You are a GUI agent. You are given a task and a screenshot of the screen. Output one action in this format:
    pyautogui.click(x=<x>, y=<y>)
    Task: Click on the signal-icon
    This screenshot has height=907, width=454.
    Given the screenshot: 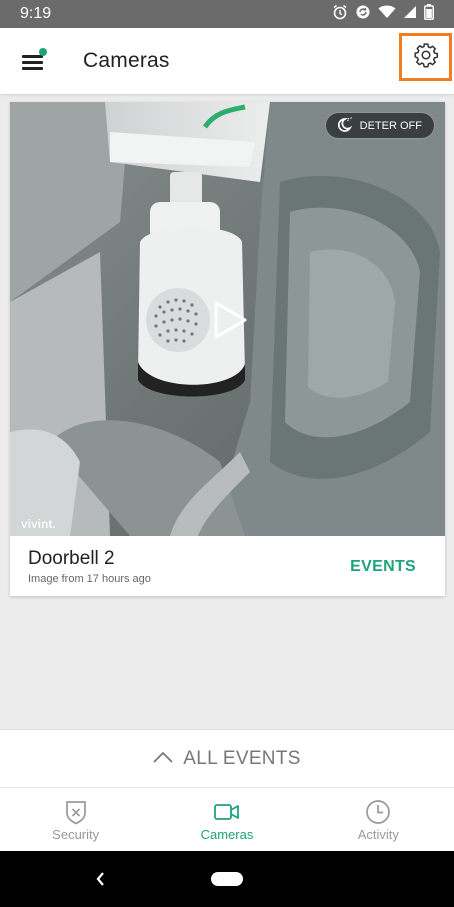 What is the action you would take?
    pyautogui.click(x=410, y=14)
    